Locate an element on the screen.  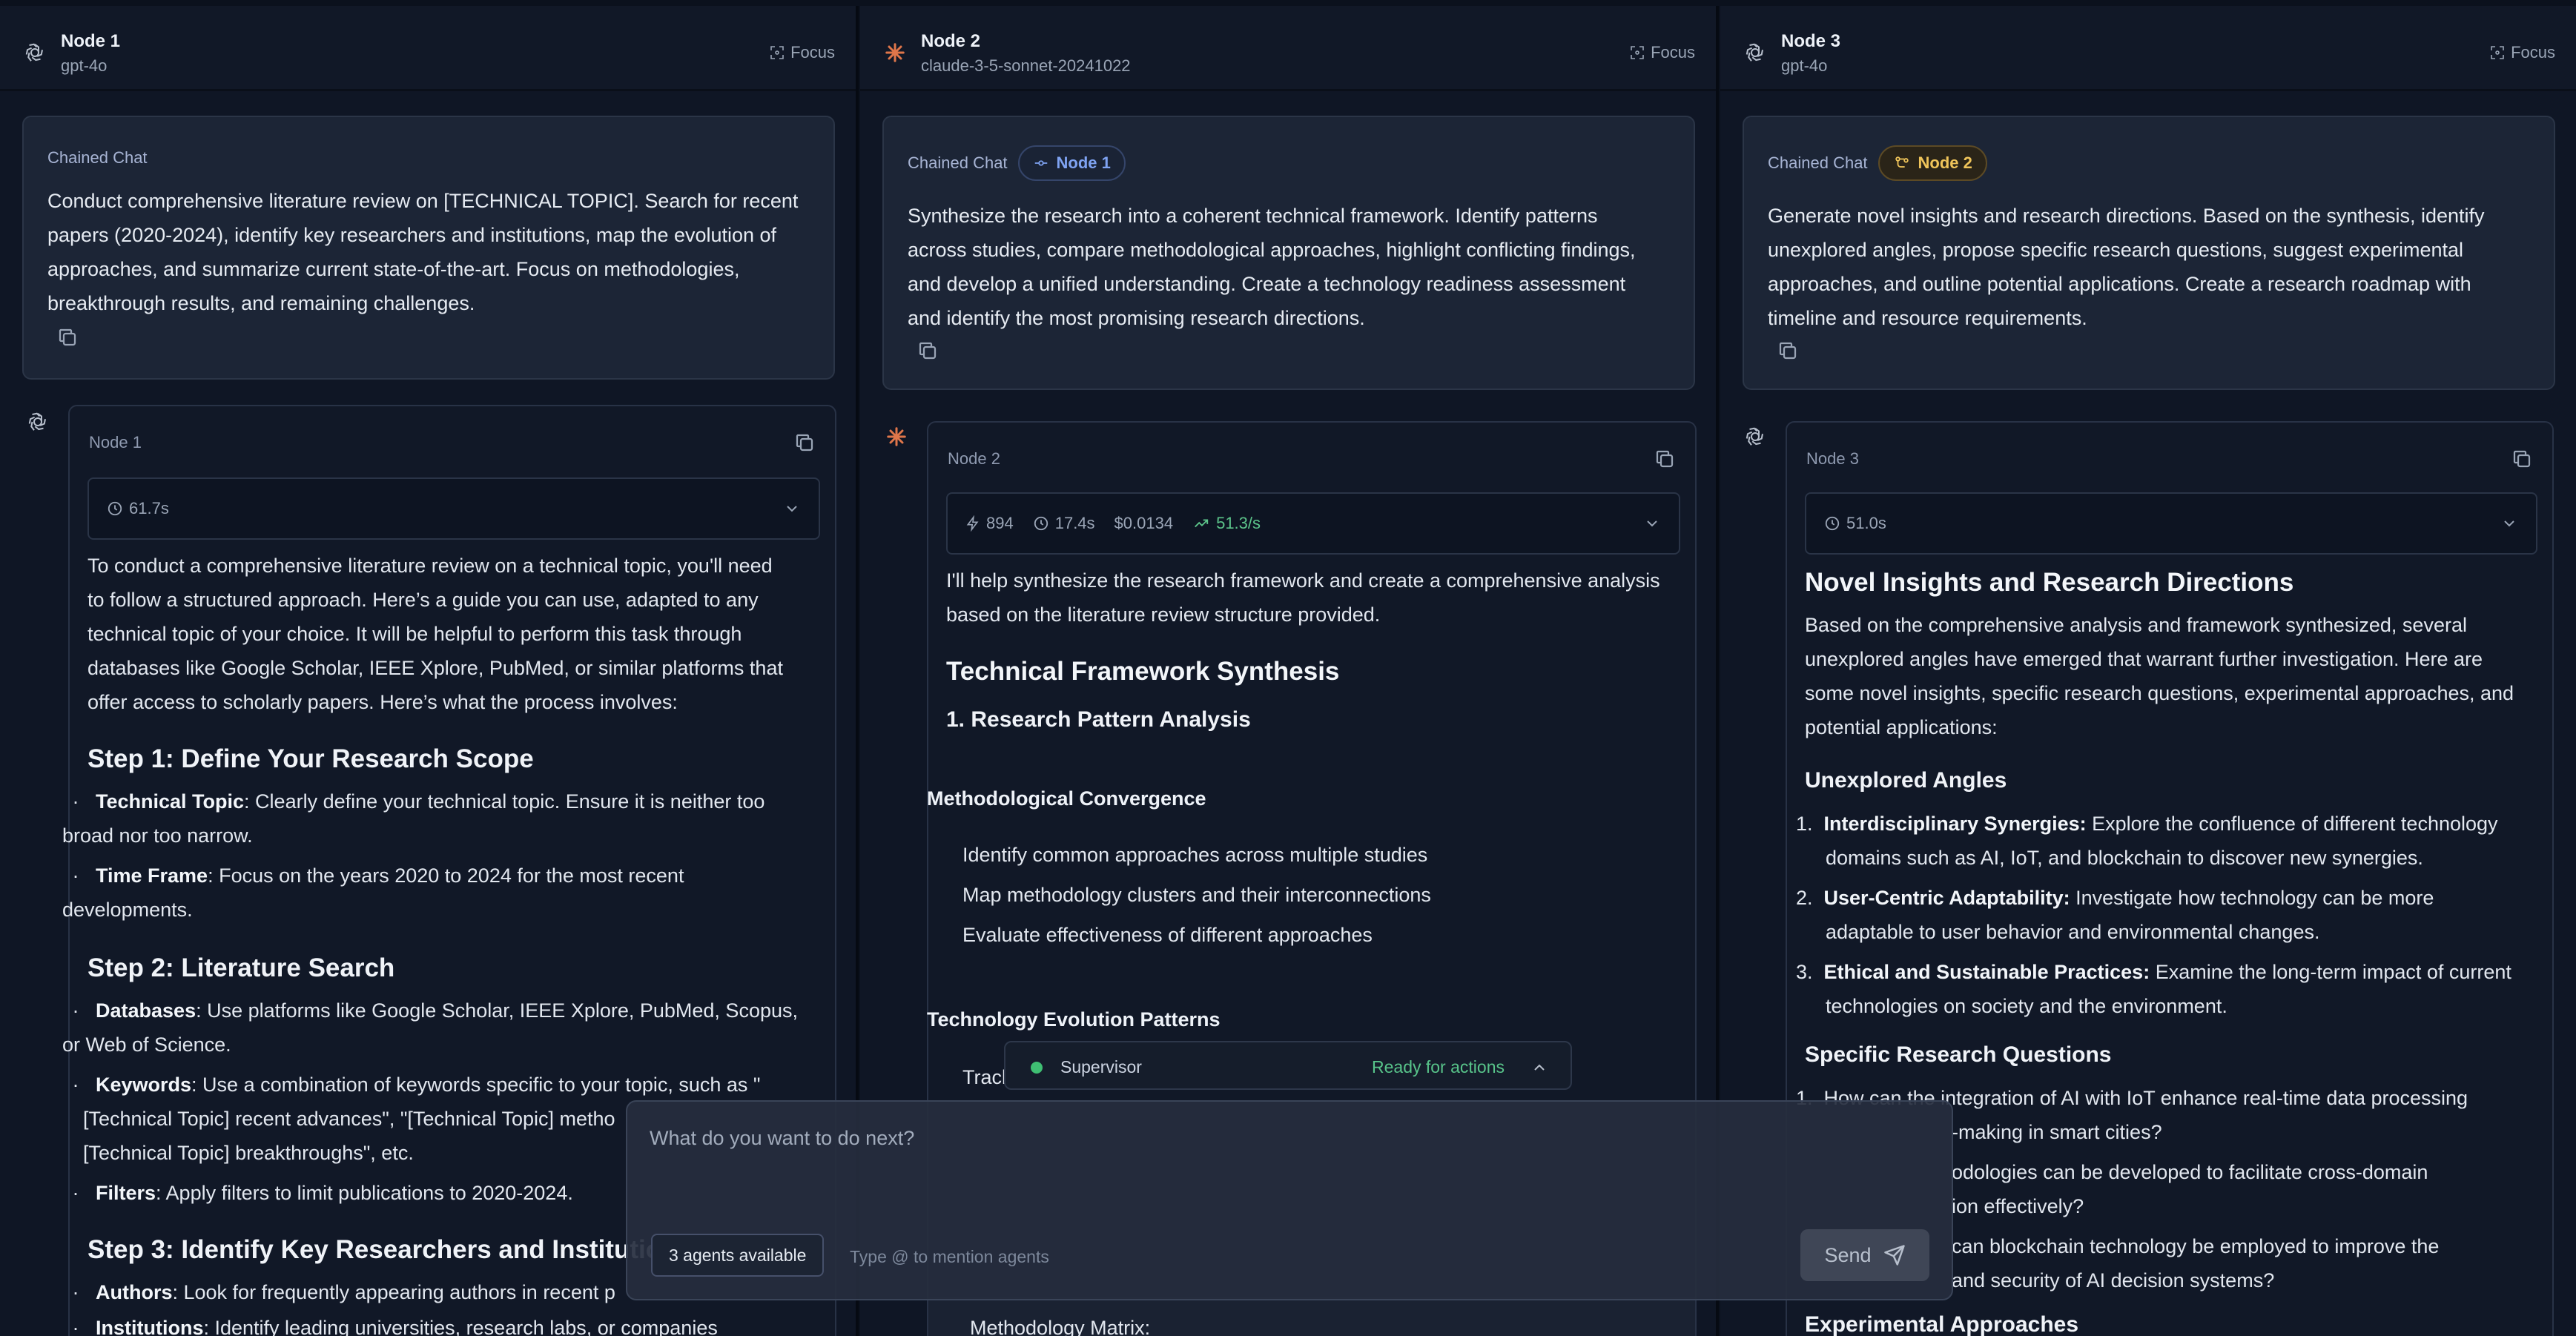
subsection-heading: 1. Research Pattern Analysis is located at coordinates (1098, 720).